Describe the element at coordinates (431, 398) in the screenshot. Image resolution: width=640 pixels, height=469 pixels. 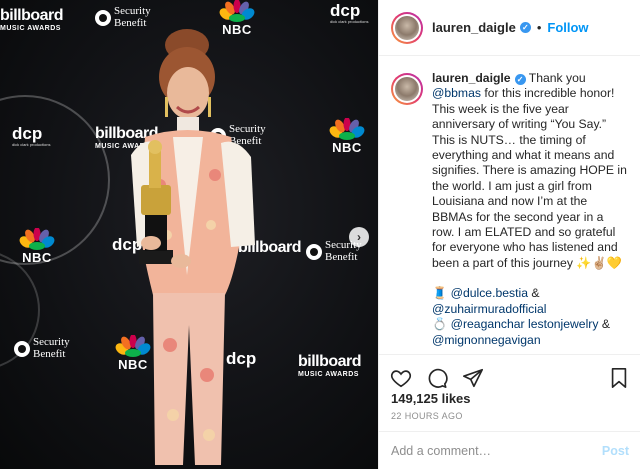
I see `likes-count: 149,125 likes` at that location.